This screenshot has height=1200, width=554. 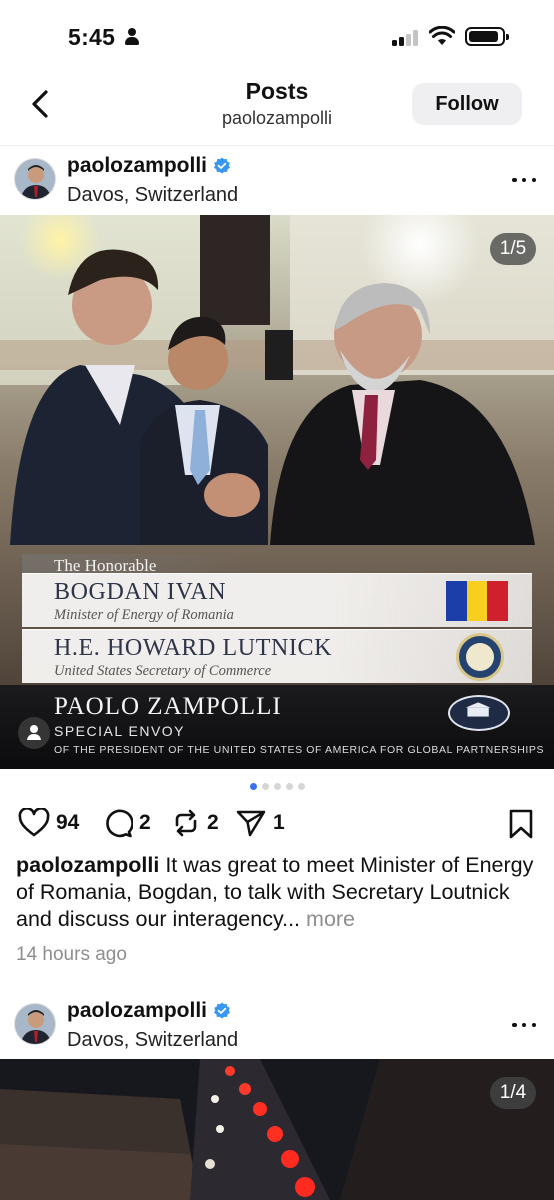 I want to click on share-button: 1, so click(x=260, y=823).